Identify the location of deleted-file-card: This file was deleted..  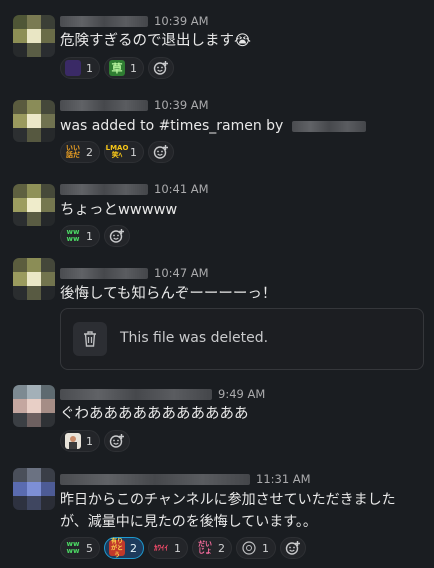
(242, 339).